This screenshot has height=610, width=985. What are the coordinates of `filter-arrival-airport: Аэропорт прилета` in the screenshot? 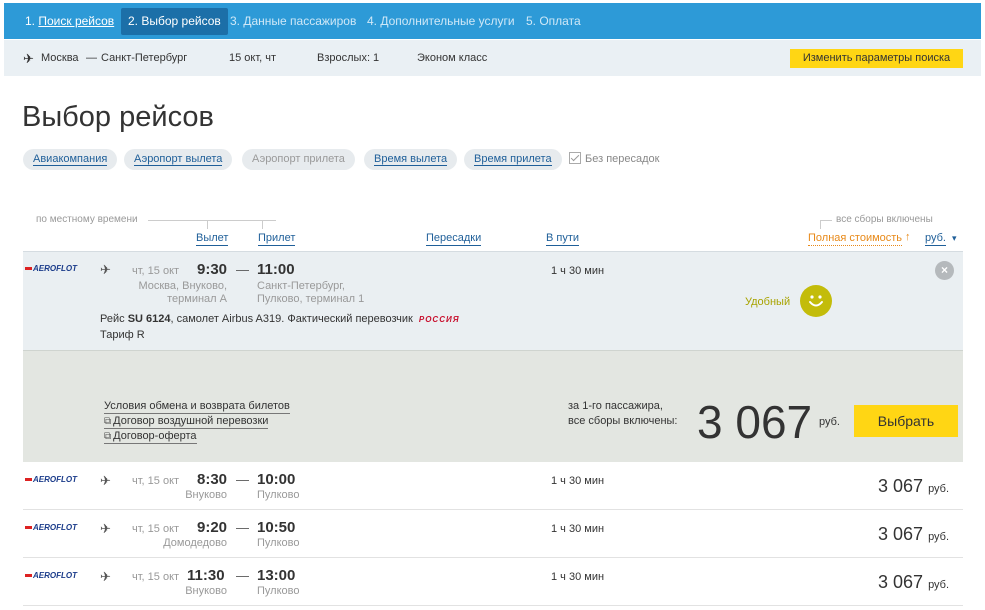 It's located at (298, 159).